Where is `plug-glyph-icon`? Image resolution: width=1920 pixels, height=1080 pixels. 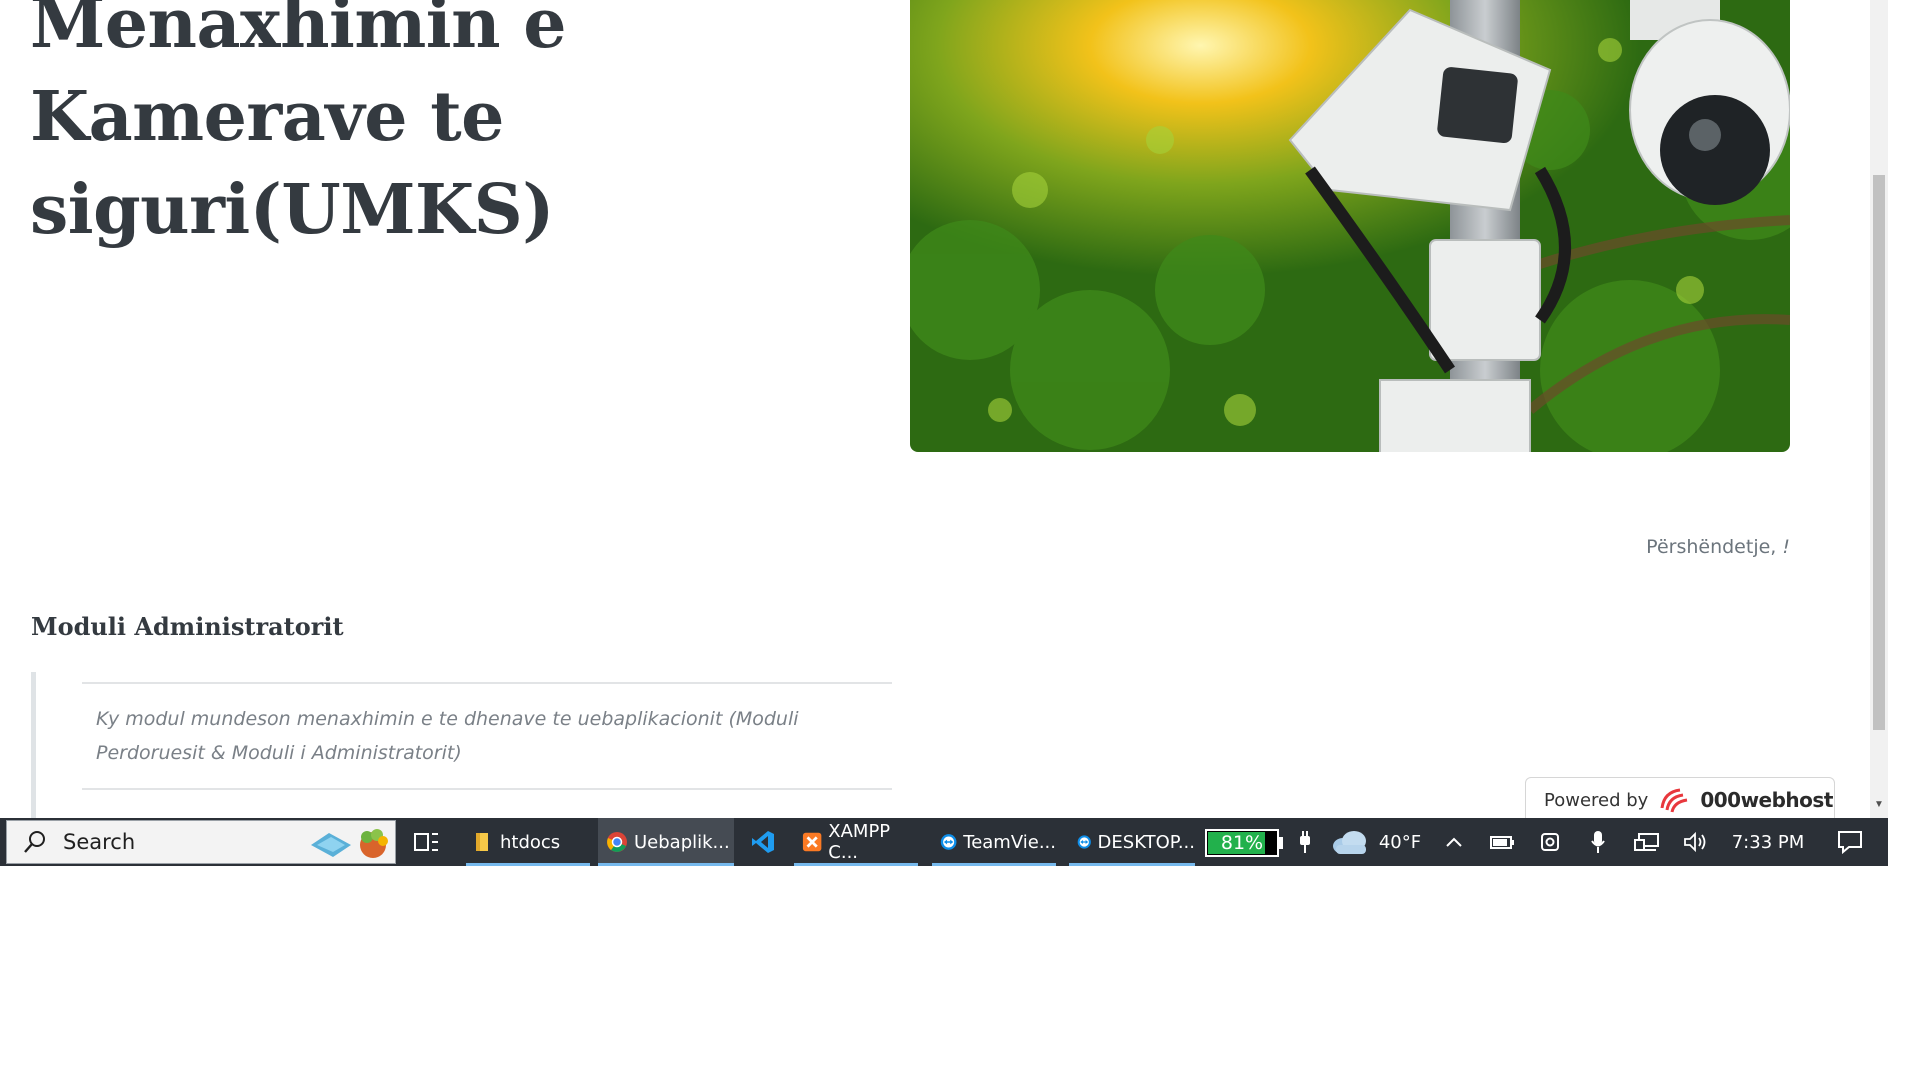
plug-glyph-icon is located at coordinates (1305, 842).